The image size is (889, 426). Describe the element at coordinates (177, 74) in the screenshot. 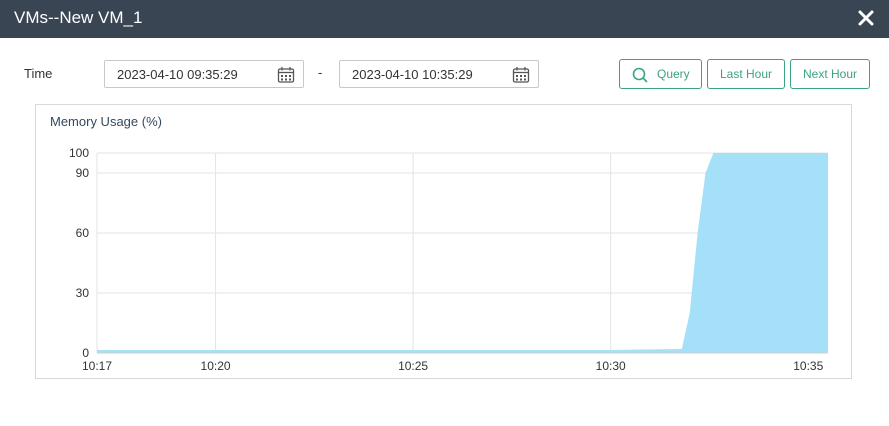

I see `start-time-value: 2023-04-10 09:35:29` at that location.